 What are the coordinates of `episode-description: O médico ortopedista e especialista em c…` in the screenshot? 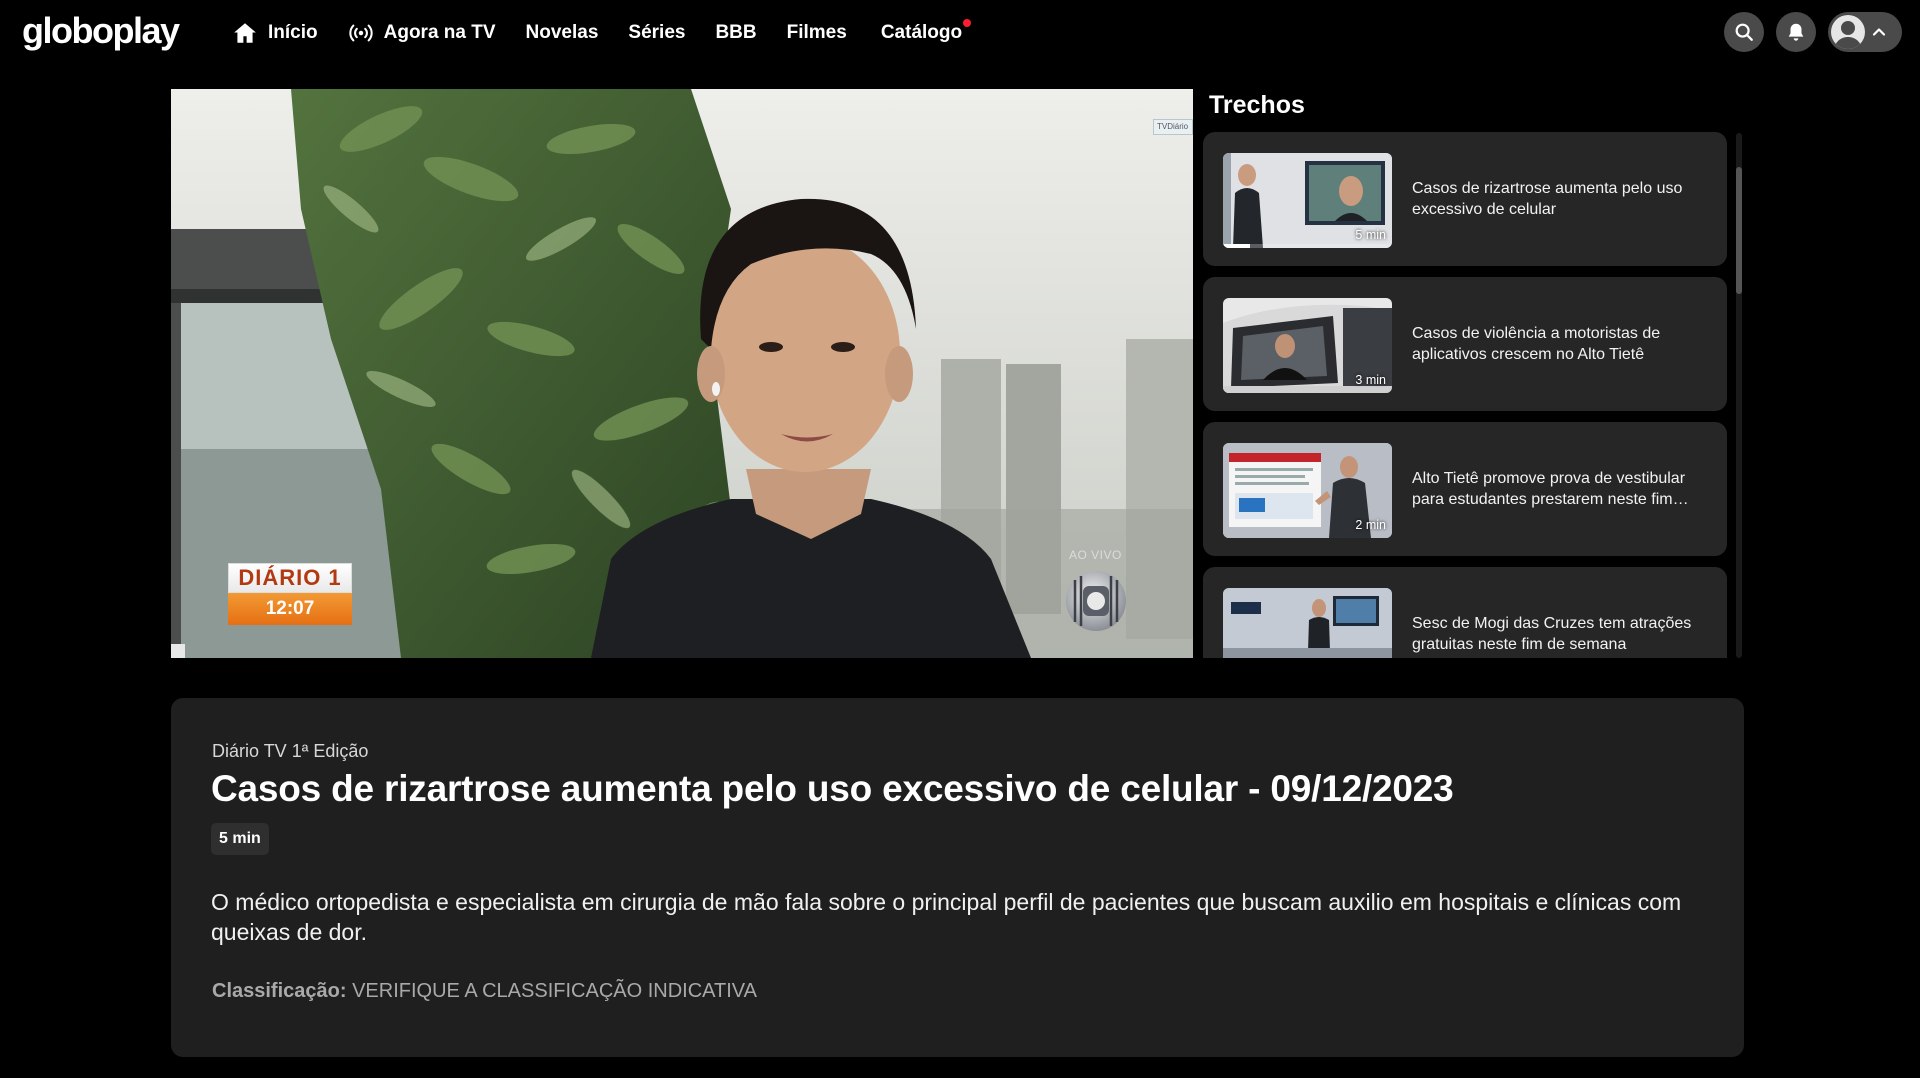 It's located at (946, 917).